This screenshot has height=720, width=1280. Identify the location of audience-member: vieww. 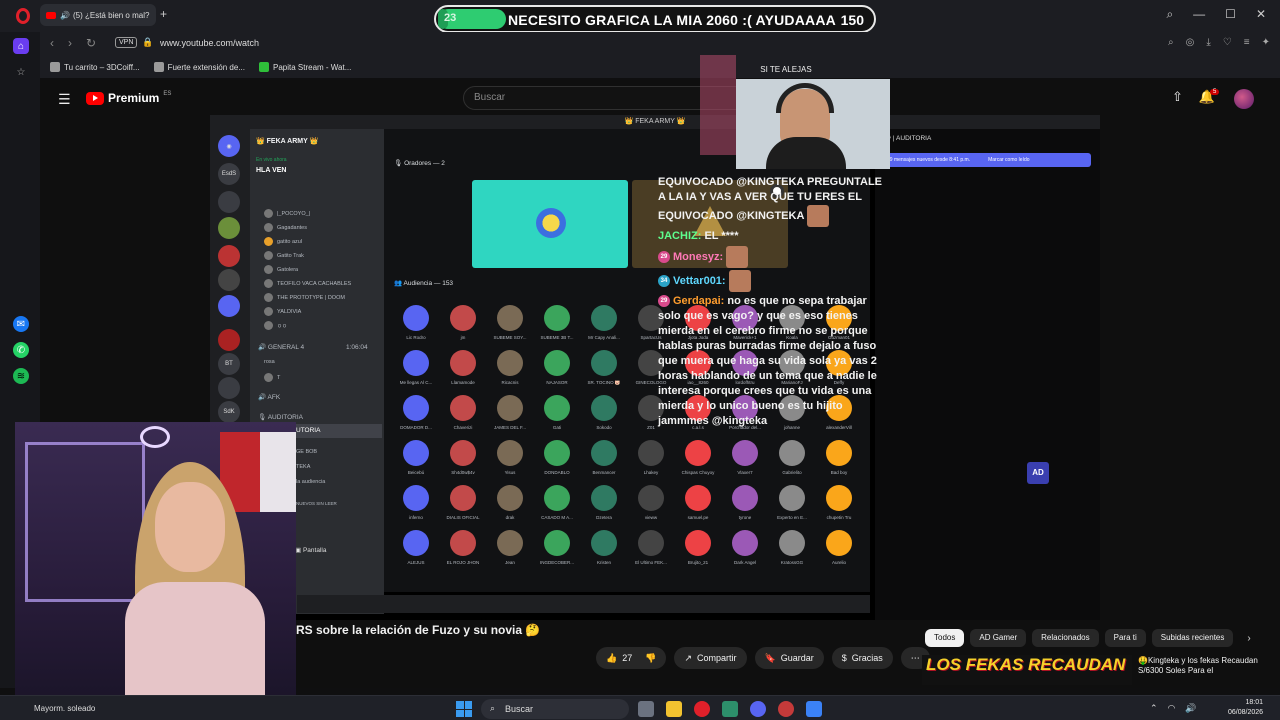
(651, 508).